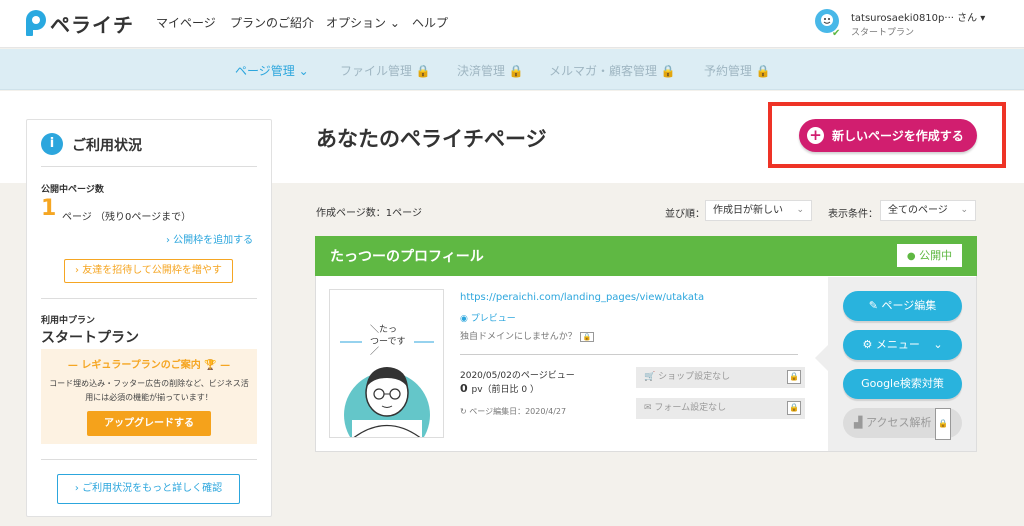 The width and height of the screenshot is (1024, 526). I want to click on globe-icon: ●, so click(911, 256).